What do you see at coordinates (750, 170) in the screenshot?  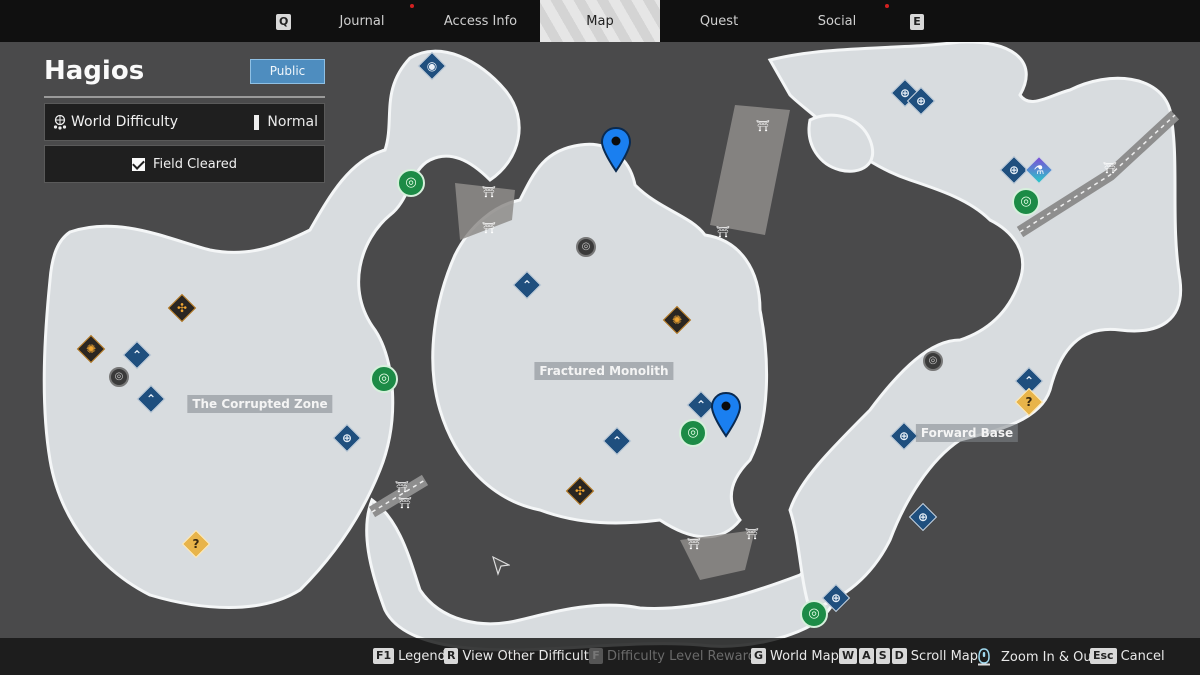 I see `bridge` at bounding box center [750, 170].